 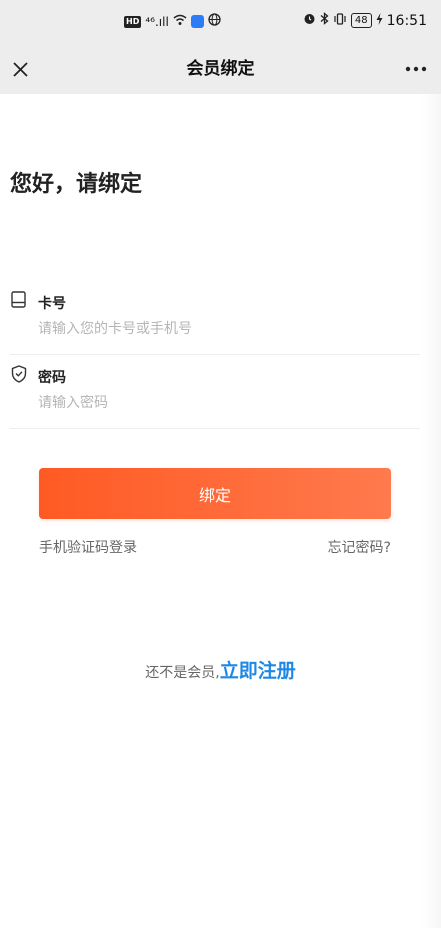 I want to click on clock-time: 16:51, so click(x=406, y=20).